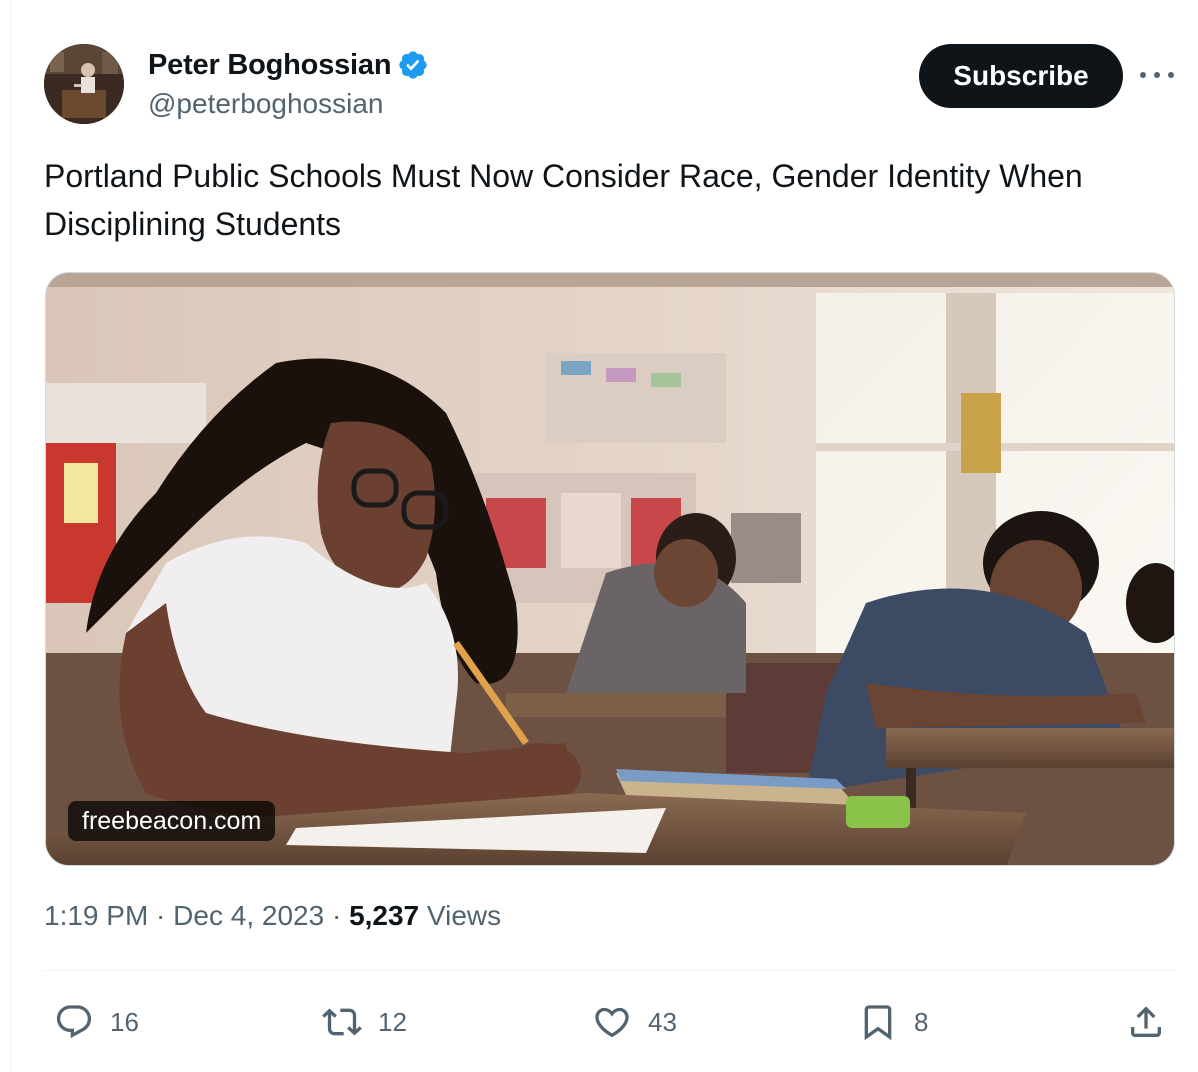 This screenshot has width=1198, height=1072. Describe the element at coordinates (921, 1021) in the screenshot. I see `bookmark-count: 8` at that location.